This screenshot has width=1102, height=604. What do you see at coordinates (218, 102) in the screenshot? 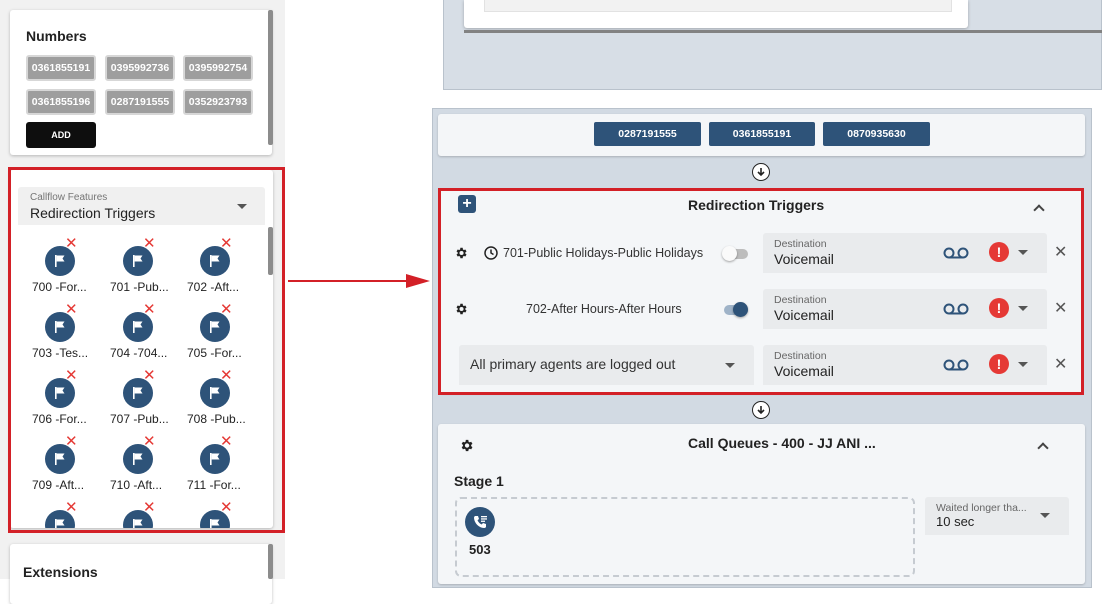
I see `number-chip: 0352923793` at bounding box center [218, 102].